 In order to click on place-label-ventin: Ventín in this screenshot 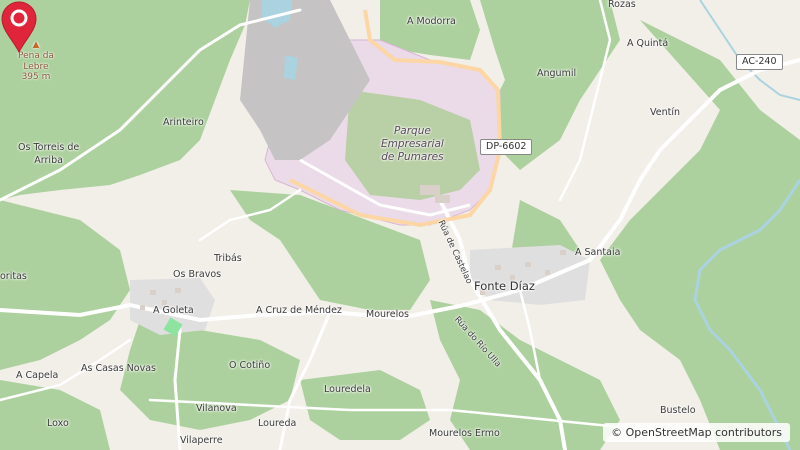, I will do `click(665, 112)`.